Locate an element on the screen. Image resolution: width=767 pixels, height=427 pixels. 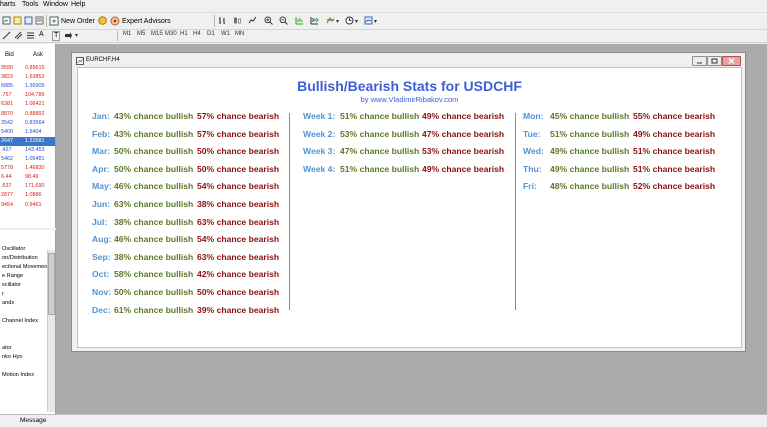
restore-button is located at coordinates (714, 61).